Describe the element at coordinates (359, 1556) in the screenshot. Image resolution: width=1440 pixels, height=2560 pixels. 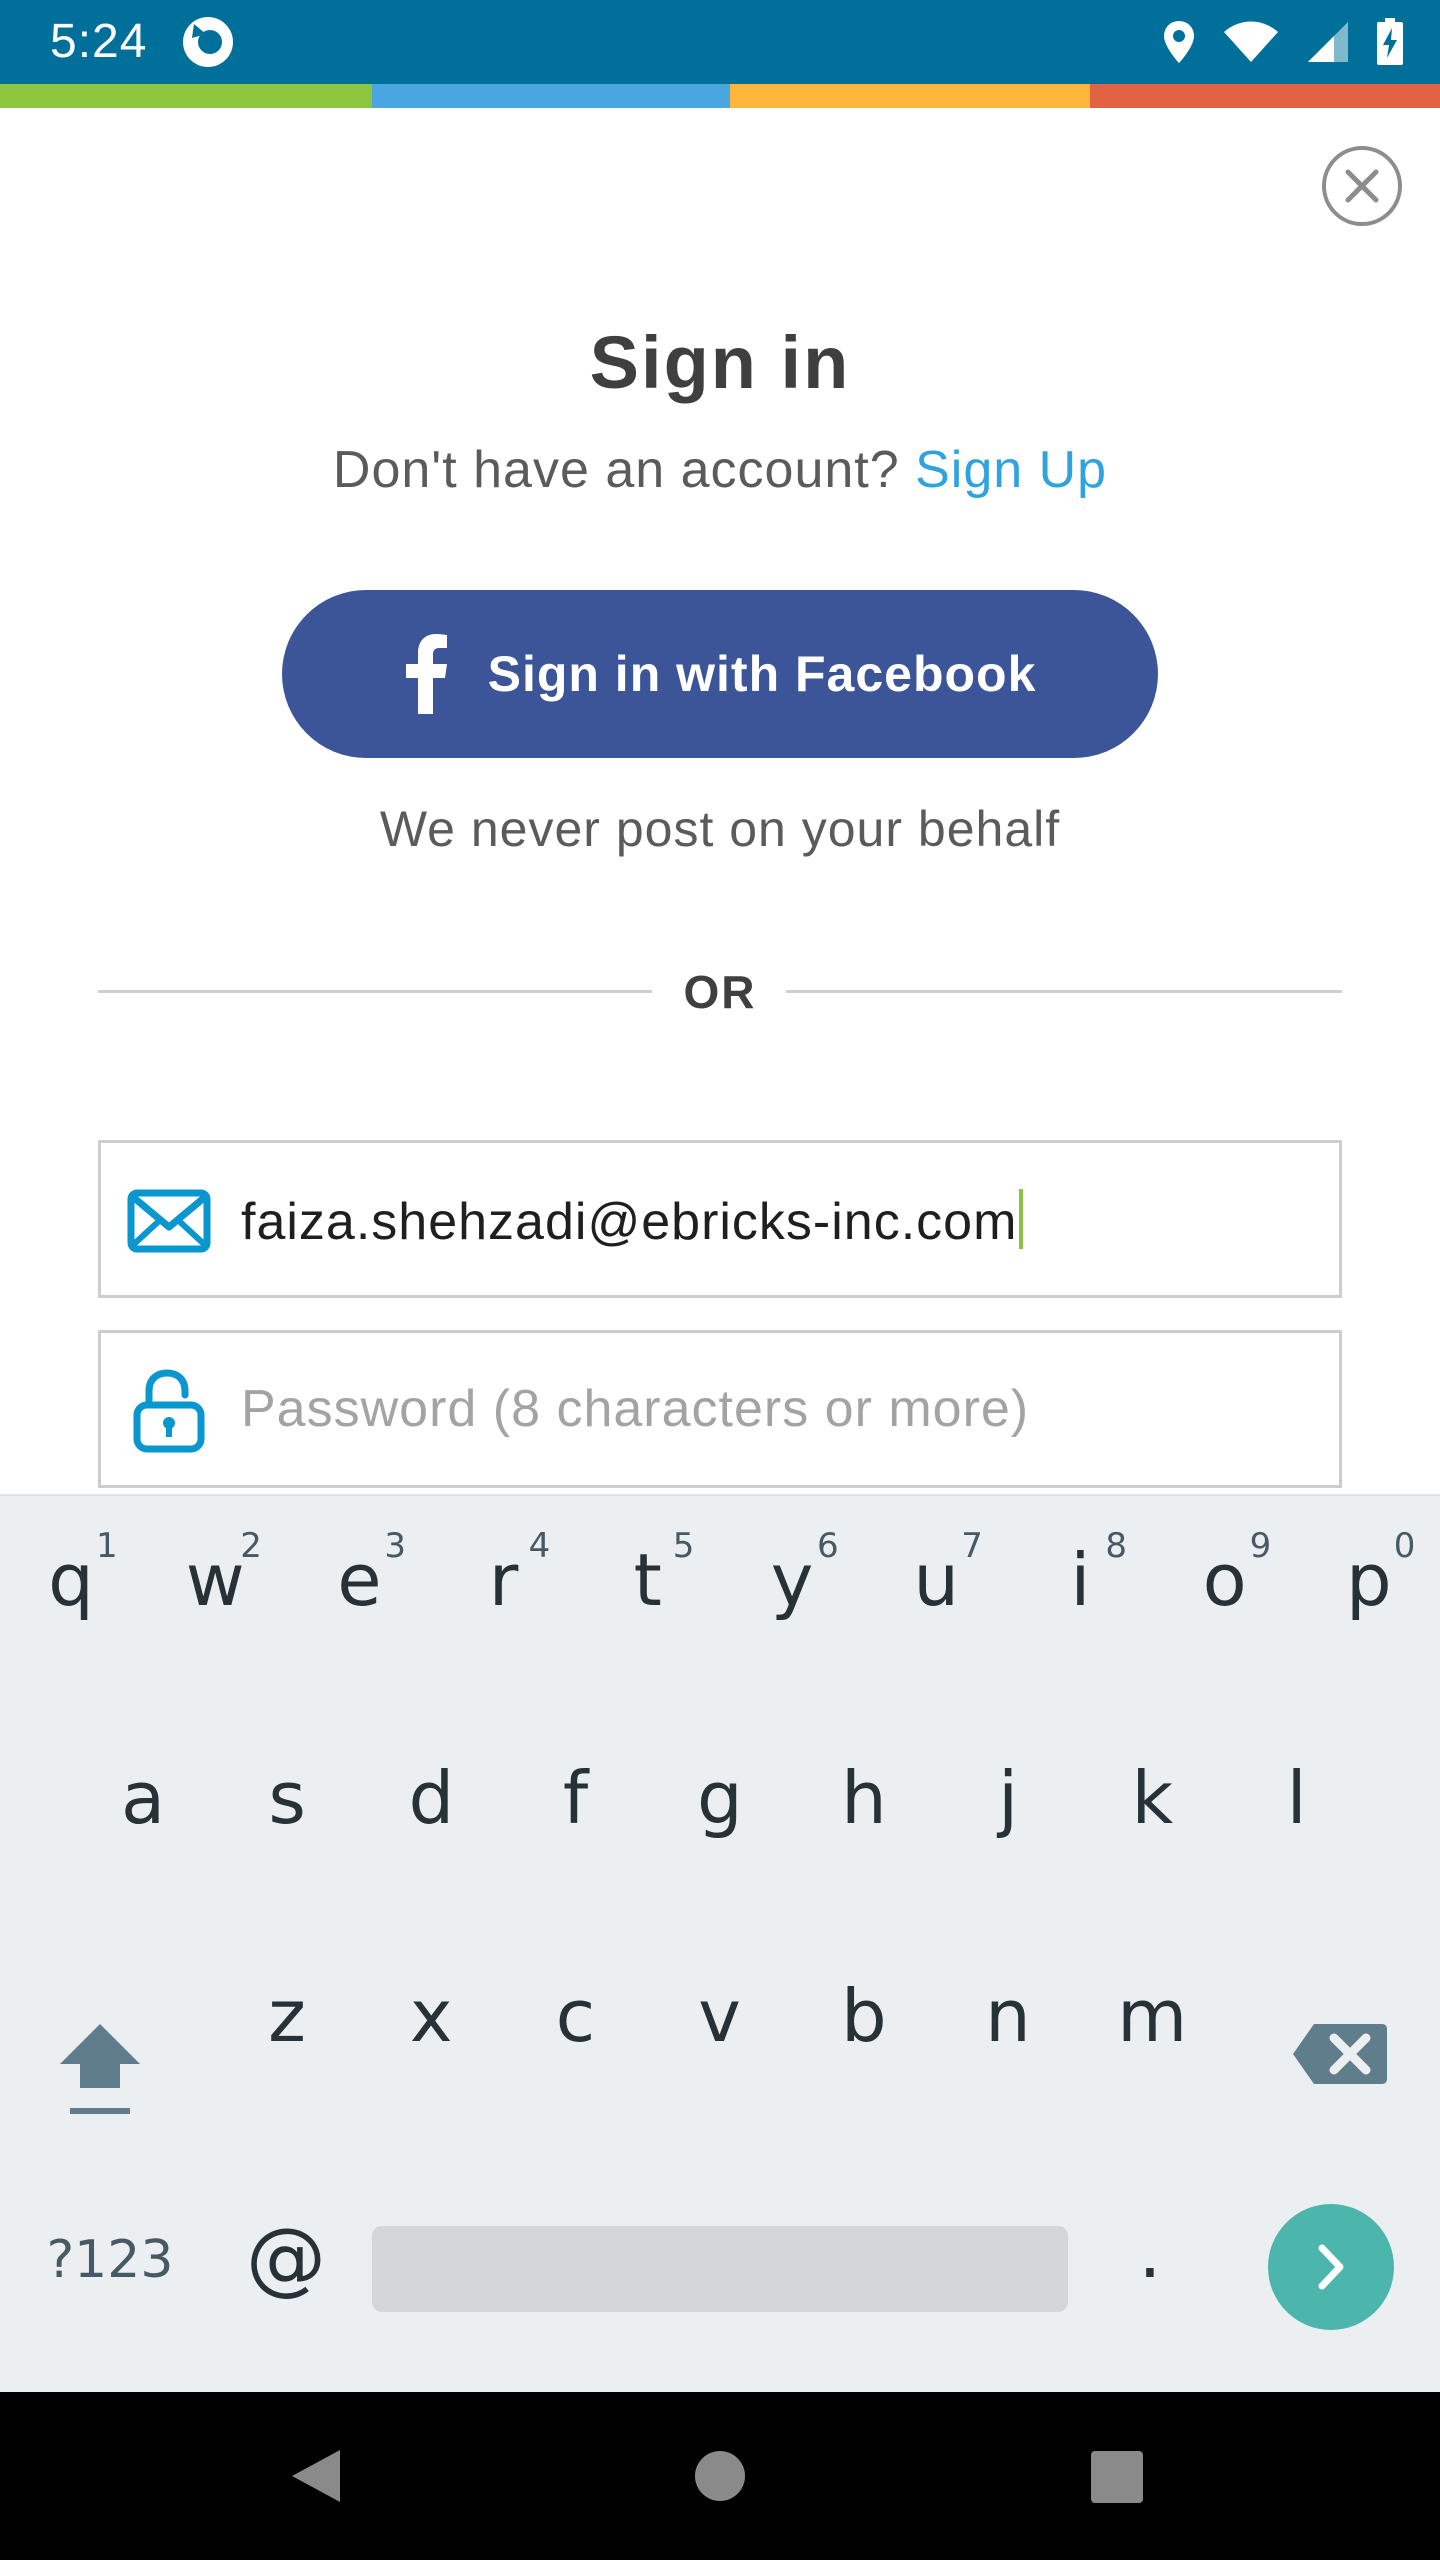
I see `key-e: e3` at that location.